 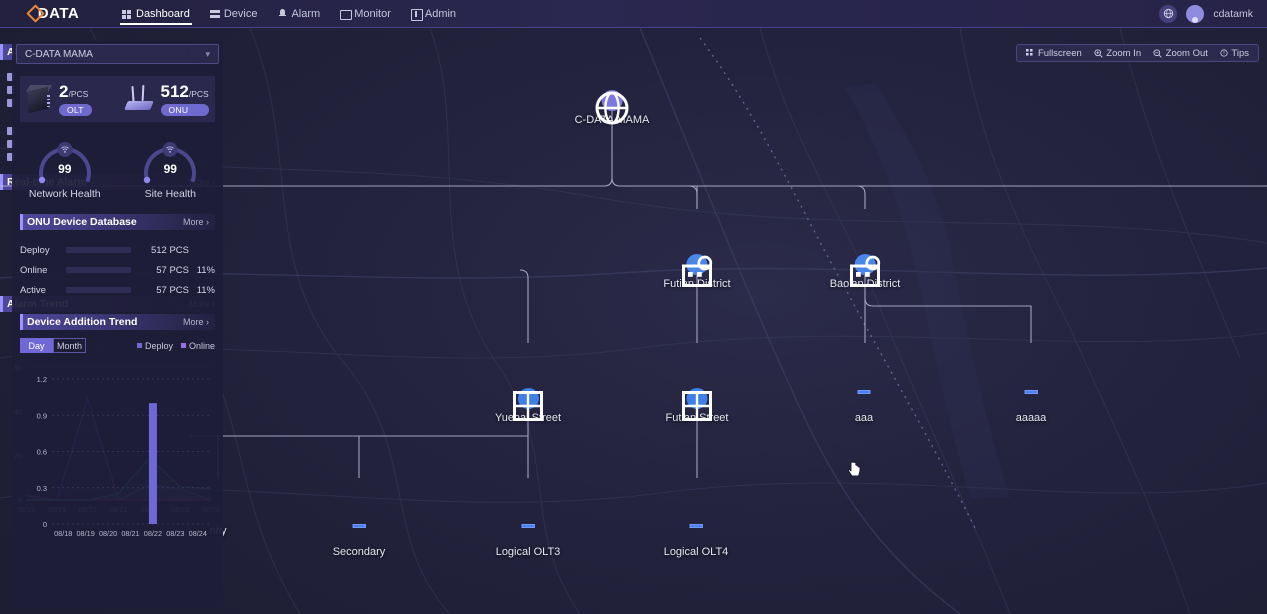 What do you see at coordinates (1195, 13) in the screenshot?
I see `avatar` at bounding box center [1195, 13].